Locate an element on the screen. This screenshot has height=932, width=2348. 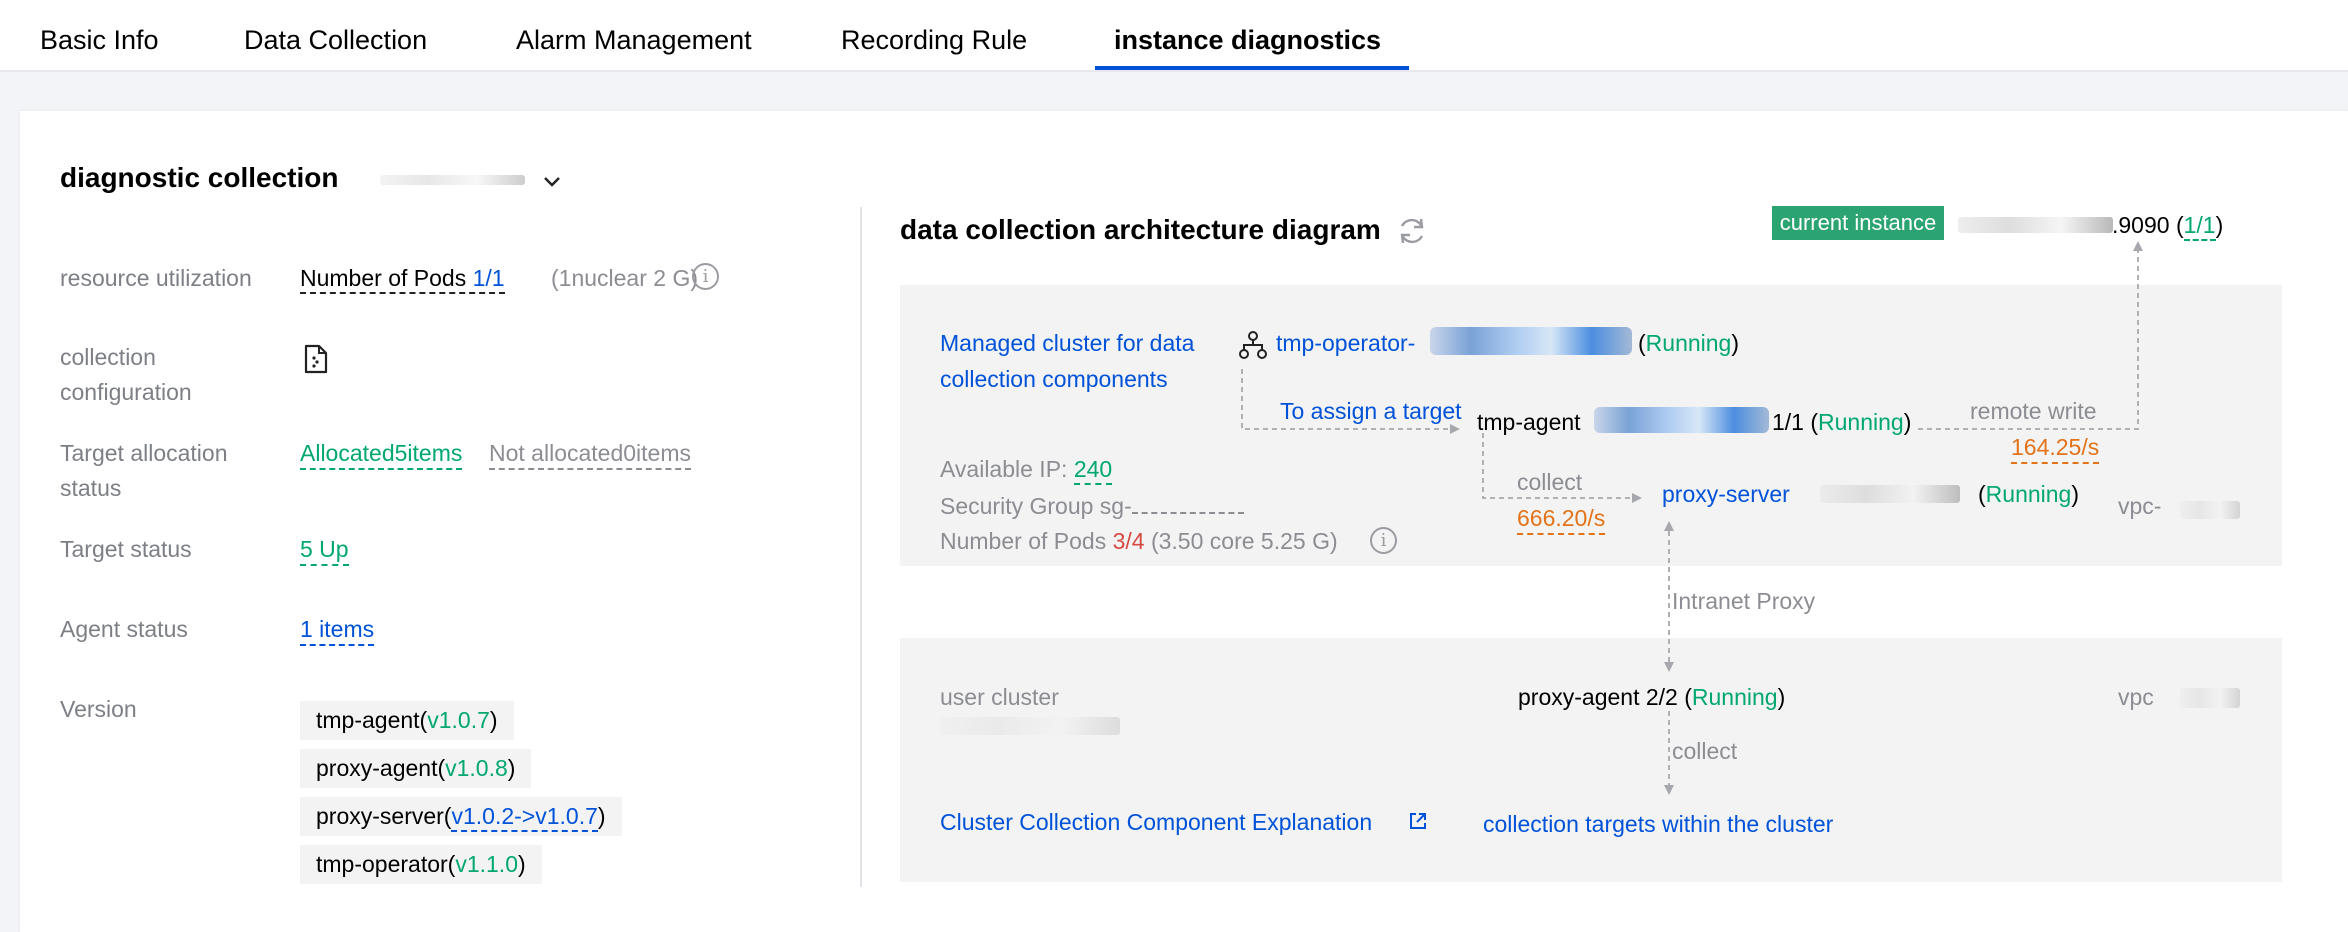
assign-target-label: To assign a target is located at coordinates (1371, 411).